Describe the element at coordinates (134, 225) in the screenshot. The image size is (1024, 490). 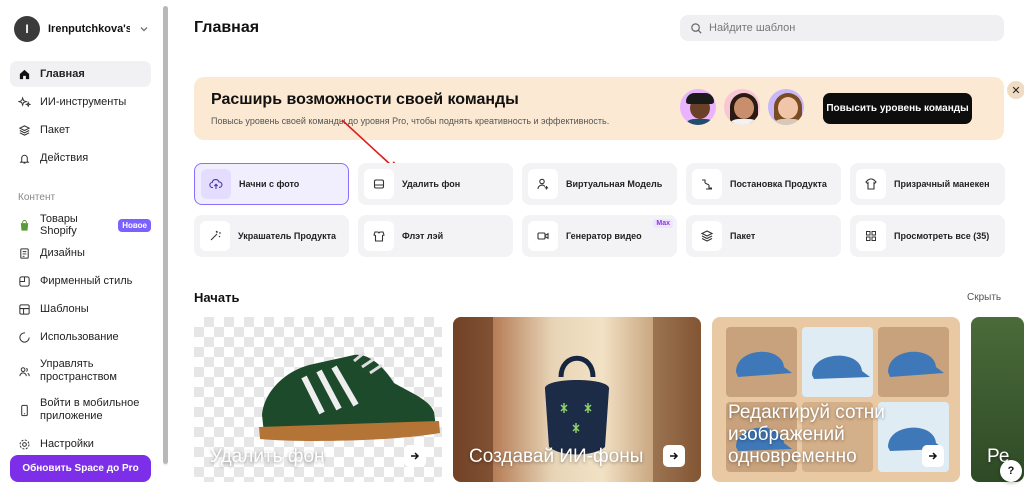
I see `new-badge: Новое` at that location.